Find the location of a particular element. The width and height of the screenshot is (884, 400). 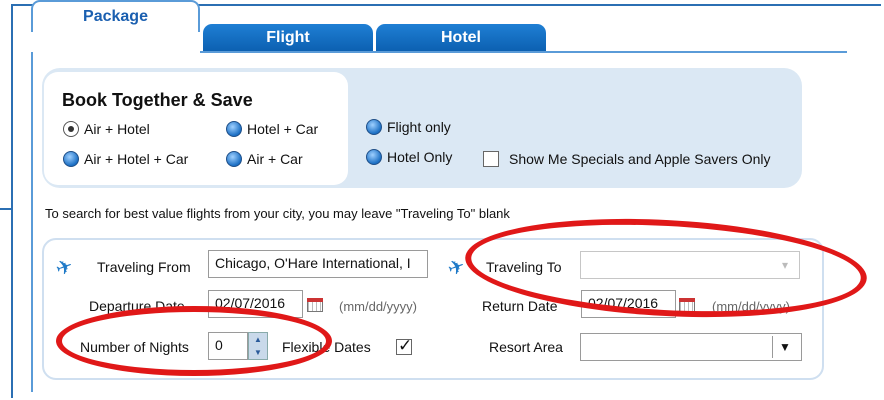

departure-date-hint: (mm/dd/yyyy) is located at coordinates (378, 306).